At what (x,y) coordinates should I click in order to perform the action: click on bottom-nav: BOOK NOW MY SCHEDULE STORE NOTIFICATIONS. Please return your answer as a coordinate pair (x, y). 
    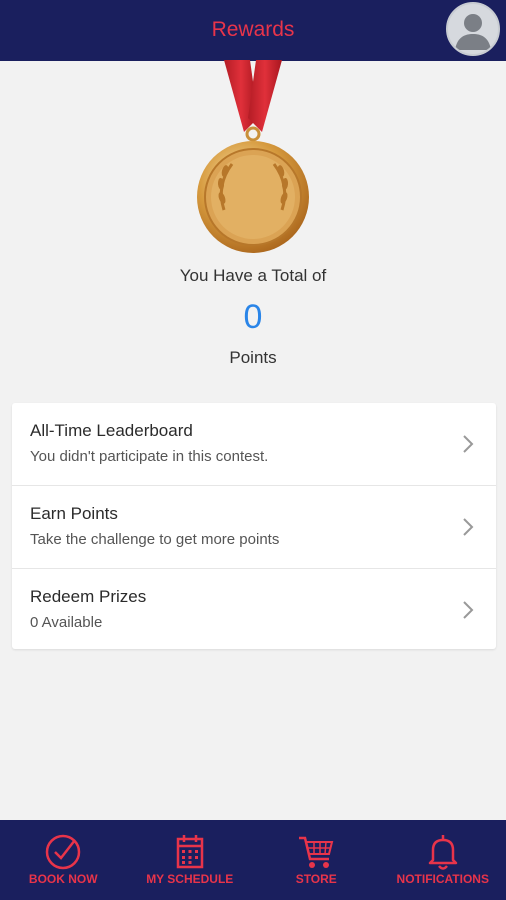
    Looking at the image, I should click on (253, 860).